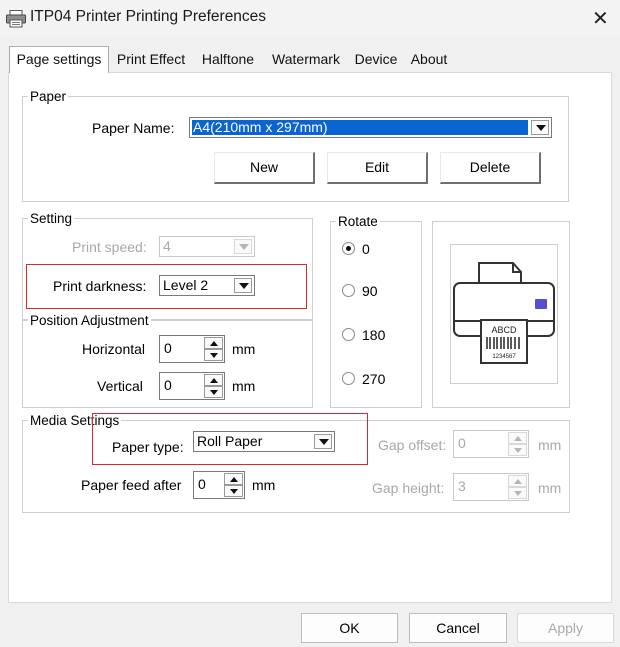 The height and width of the screenshot is (647, 620). Describe the element at coordinates (202, 484) in the screenshot. I see `paper-feed-value: 0` at that location.